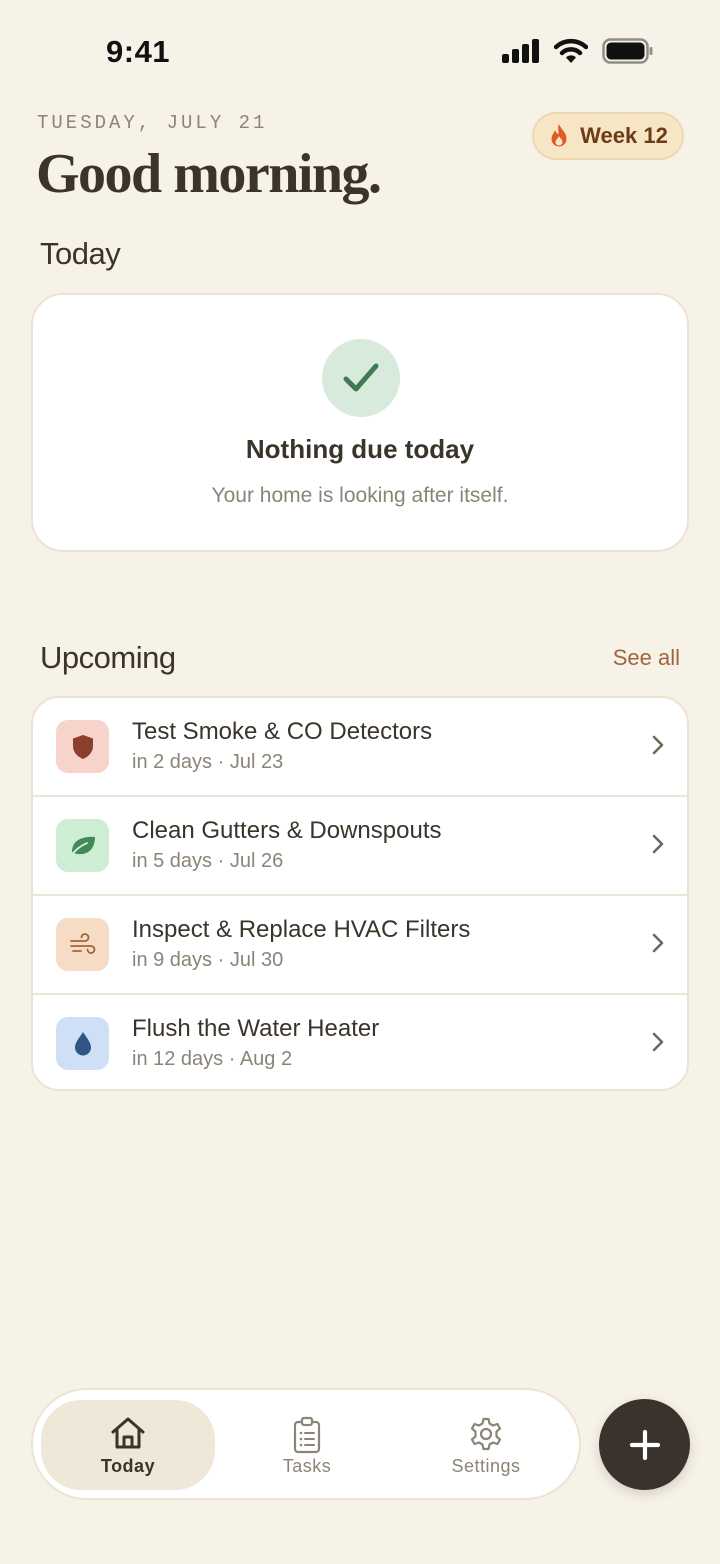 The image size is (720, 1564). I want to click on tab-today: Today, so click(128, 1445).